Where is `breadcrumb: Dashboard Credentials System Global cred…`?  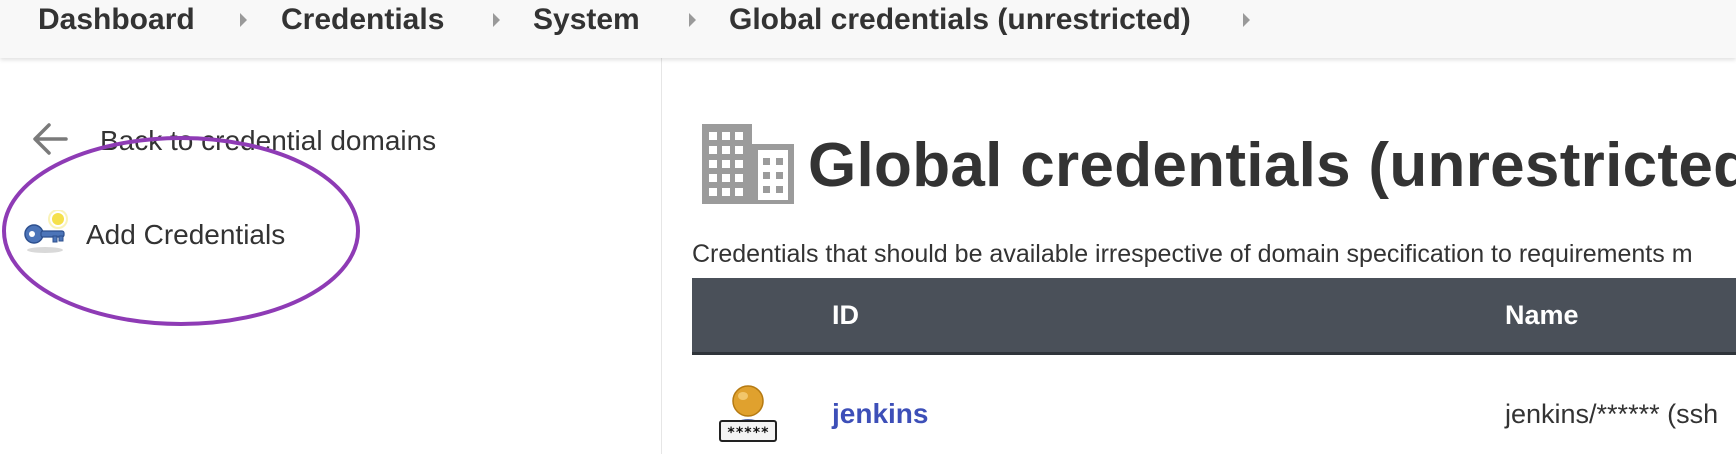
breadcrumb: Dashboard Credentials System Global cred… is located at coordinates (868, 29).